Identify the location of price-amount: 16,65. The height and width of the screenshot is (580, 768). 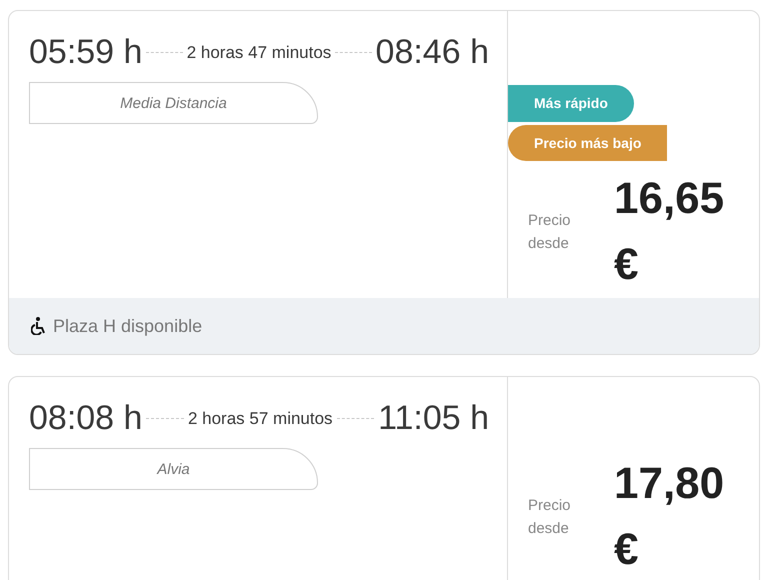
(669, 199).